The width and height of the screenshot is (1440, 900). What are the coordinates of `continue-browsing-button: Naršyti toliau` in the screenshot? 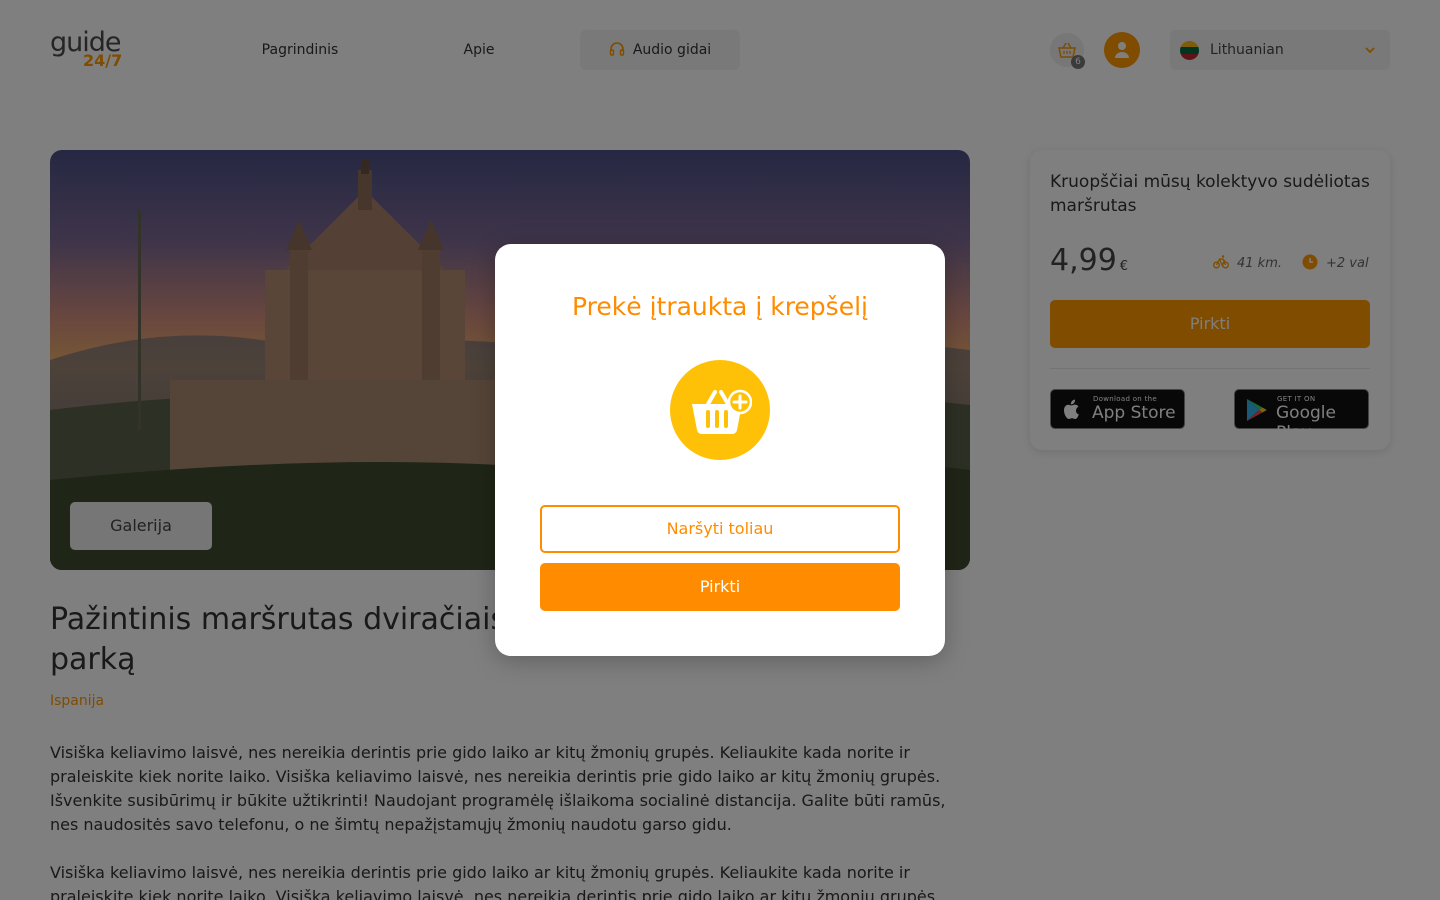 It's located at (720, 529).